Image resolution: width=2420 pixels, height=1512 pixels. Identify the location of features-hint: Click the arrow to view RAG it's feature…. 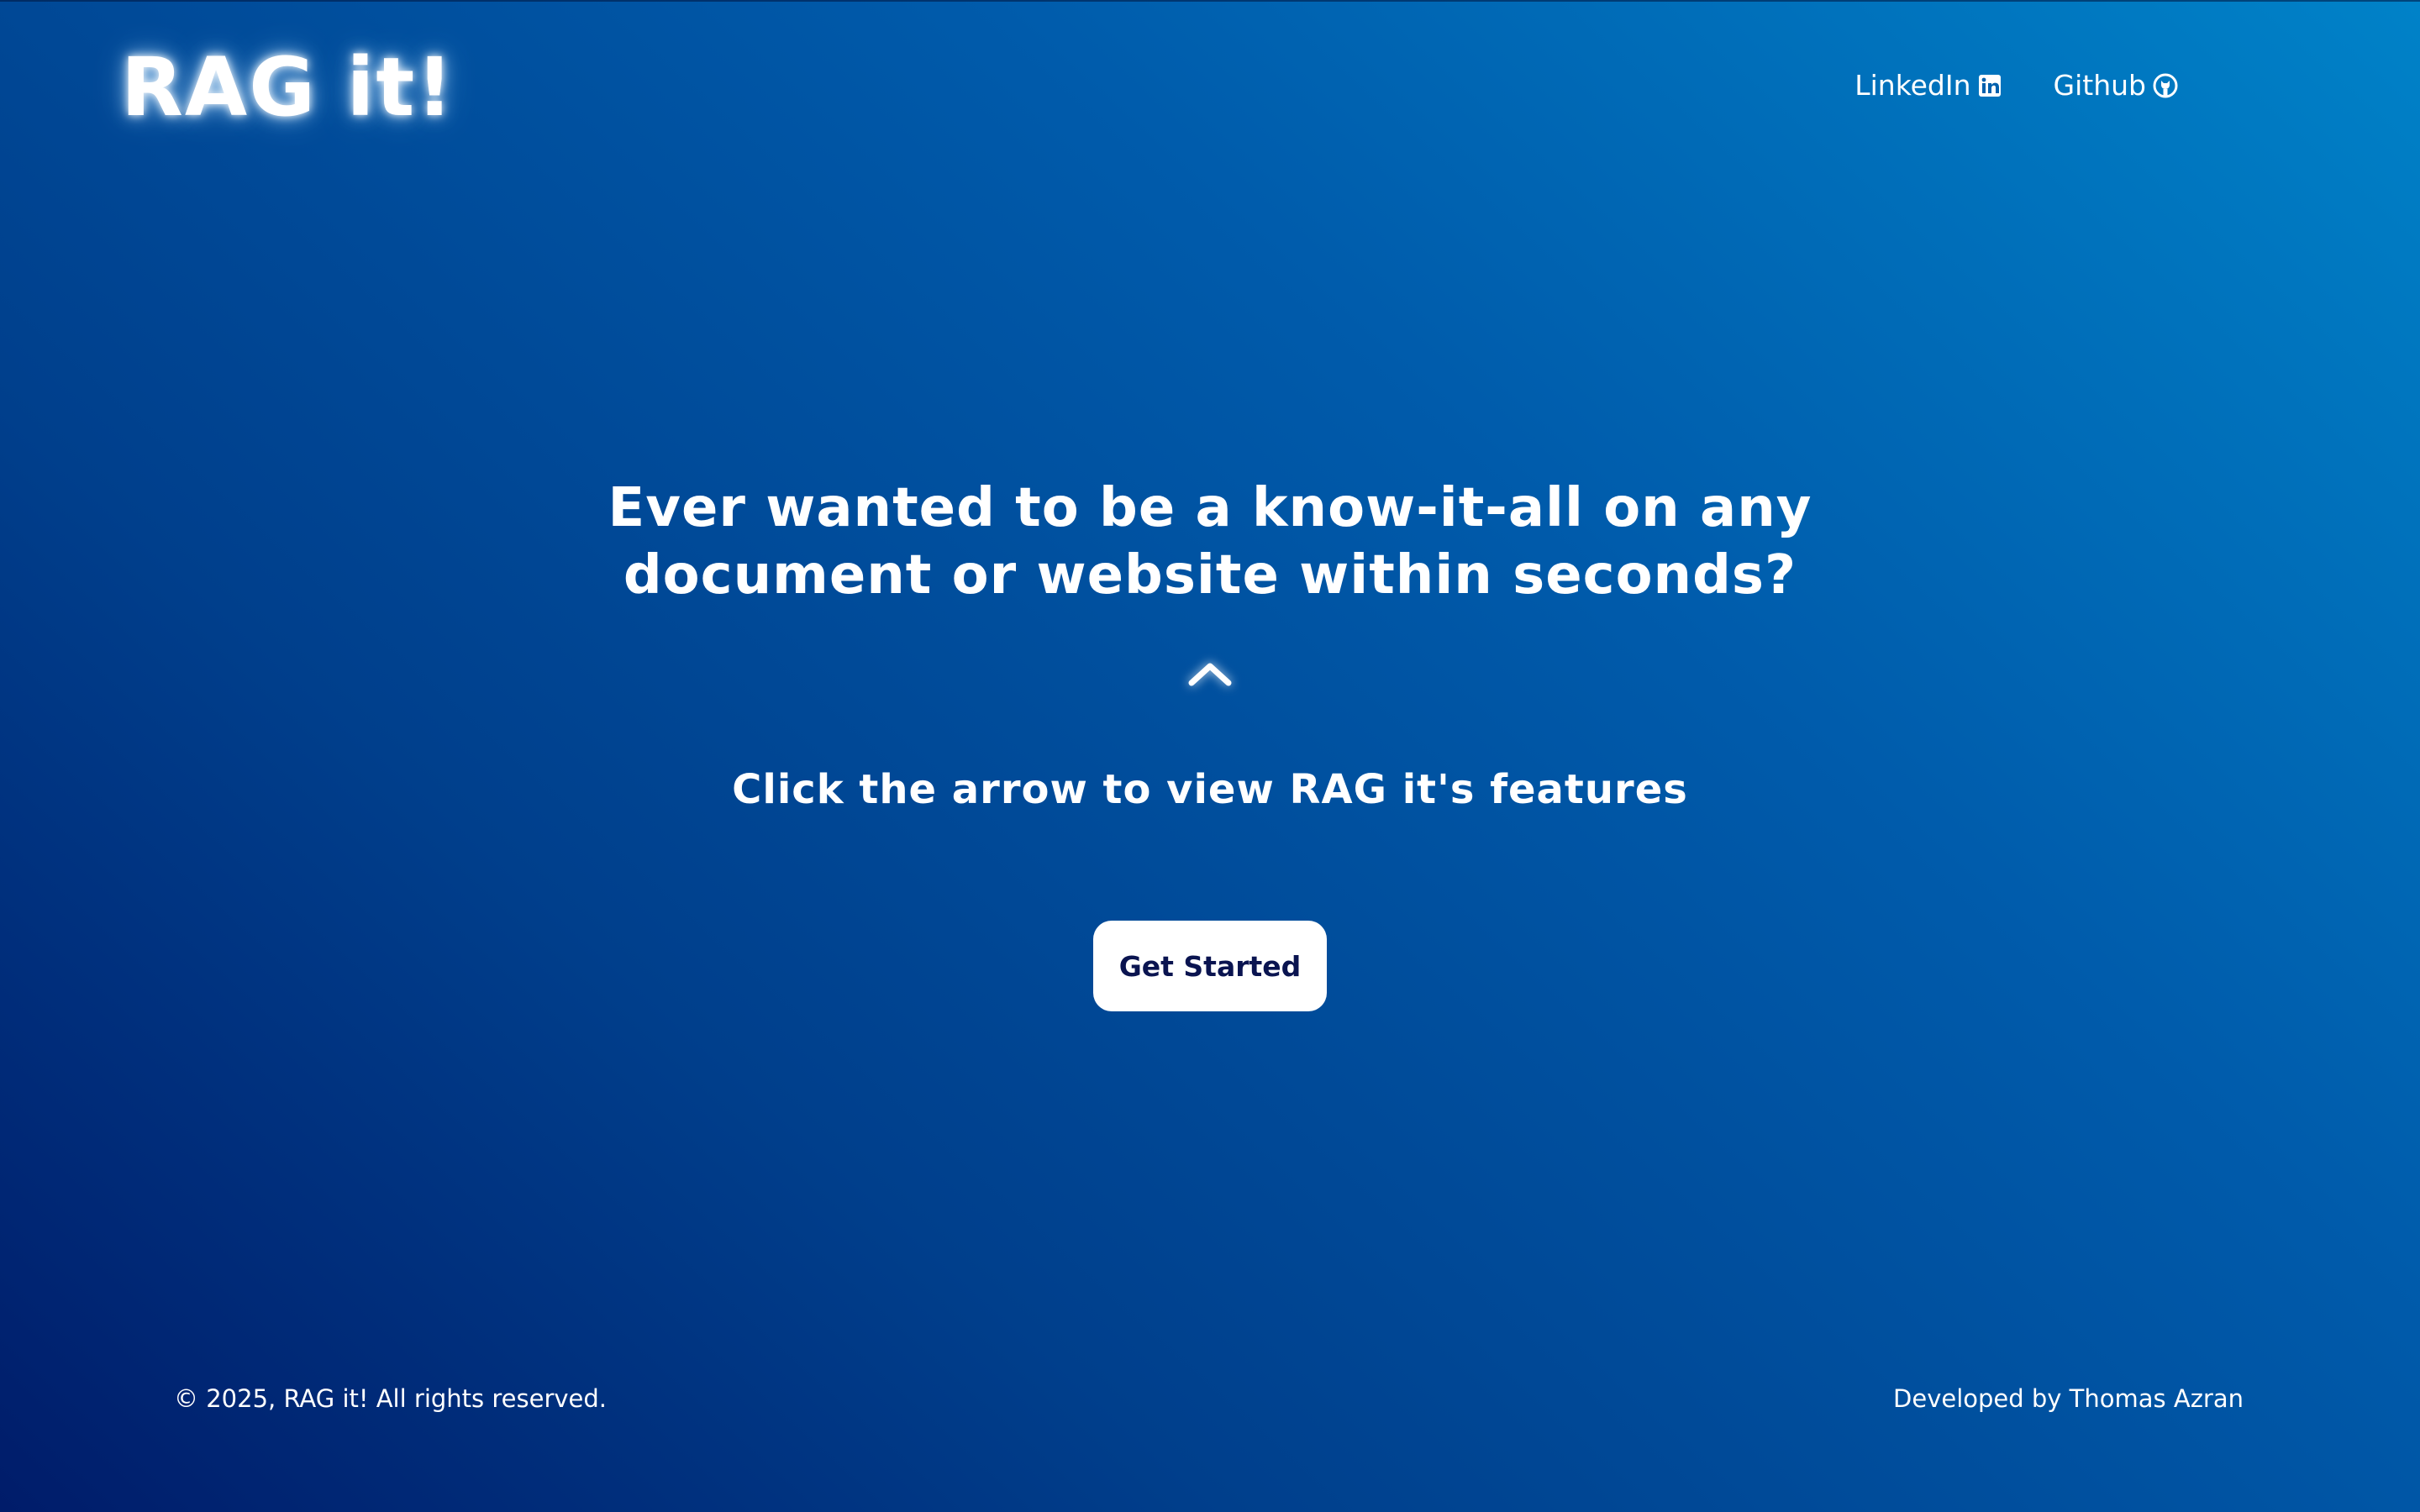
(1210, 789).